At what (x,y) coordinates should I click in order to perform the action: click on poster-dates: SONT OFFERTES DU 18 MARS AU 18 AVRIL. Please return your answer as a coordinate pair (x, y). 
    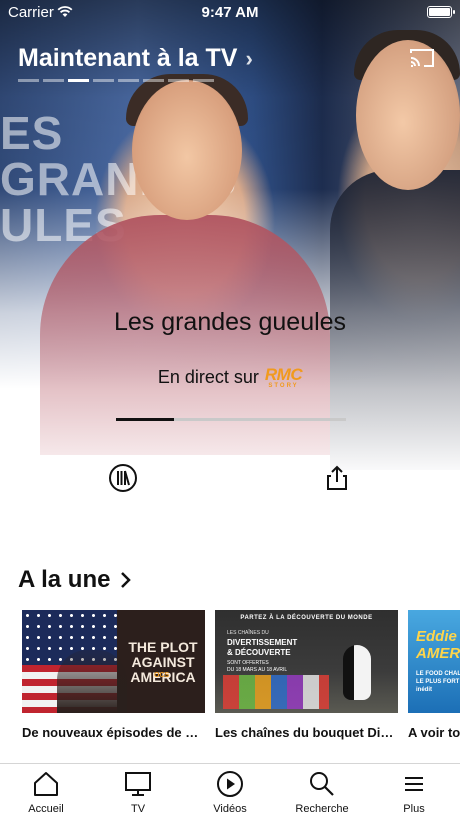
    Looking at the image, I should click on (257, 666).